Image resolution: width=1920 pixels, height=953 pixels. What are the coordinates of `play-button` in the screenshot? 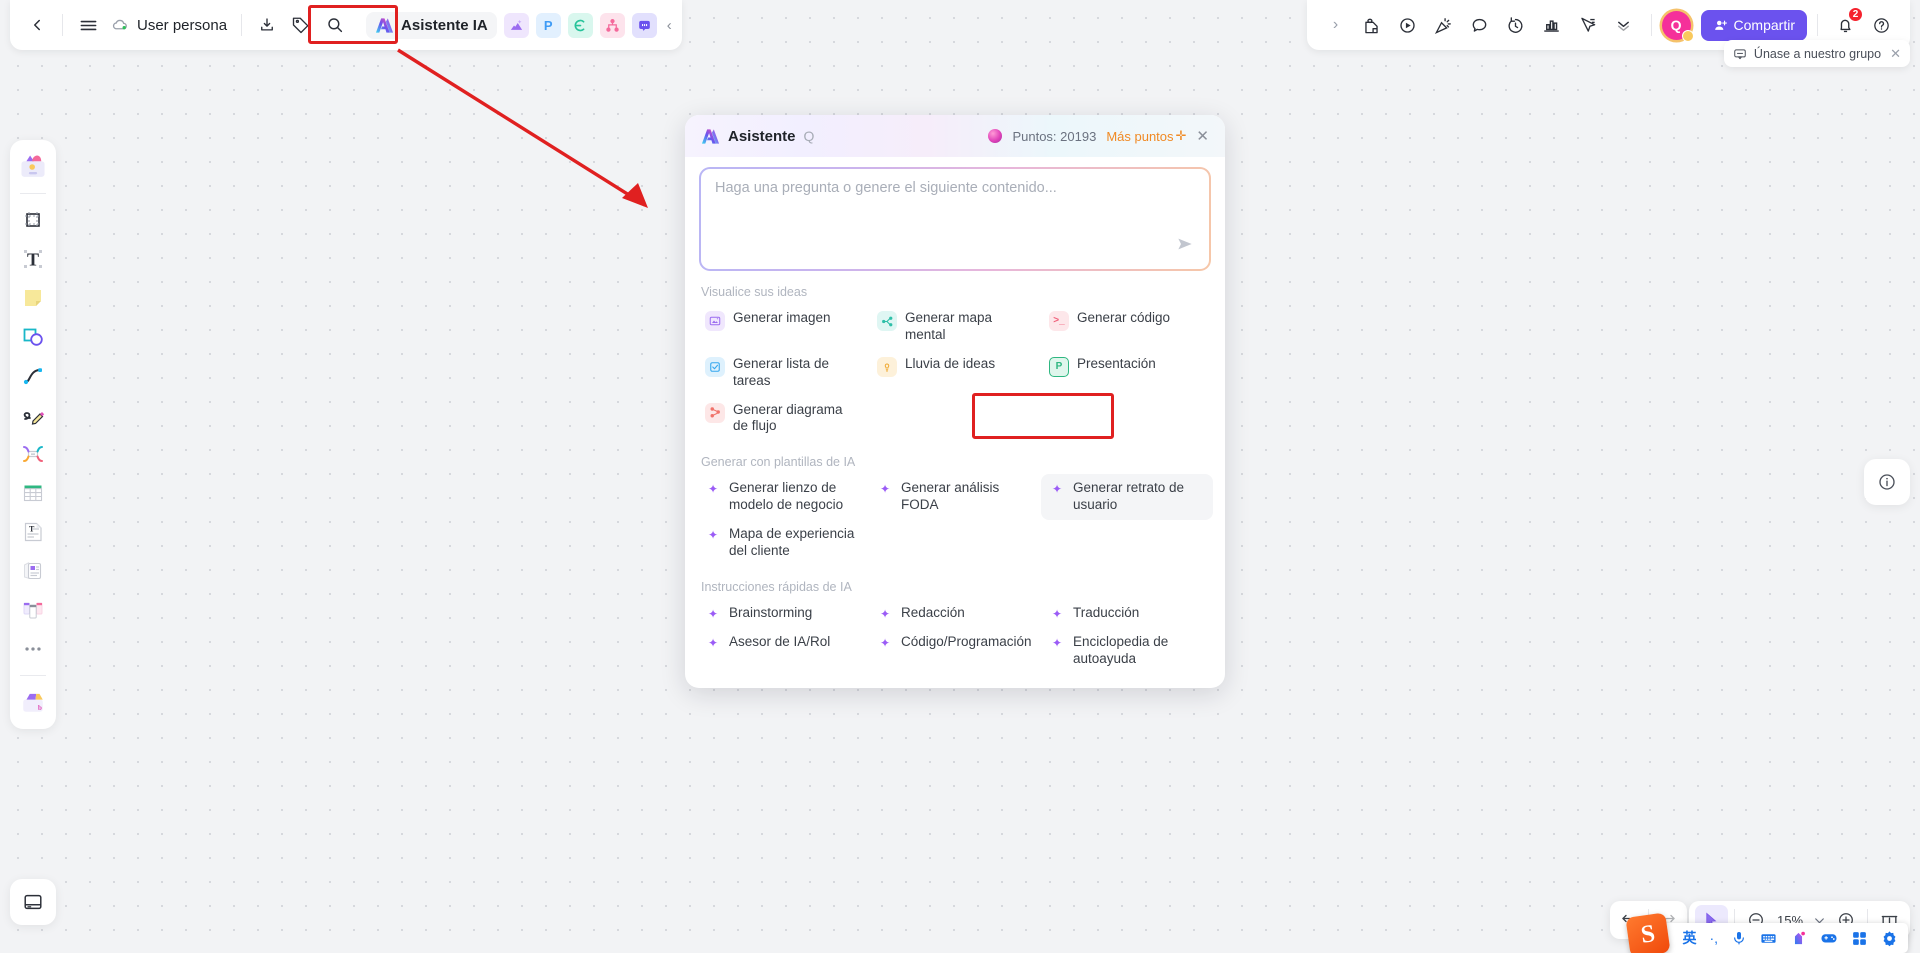 It's located at (1408, 25).